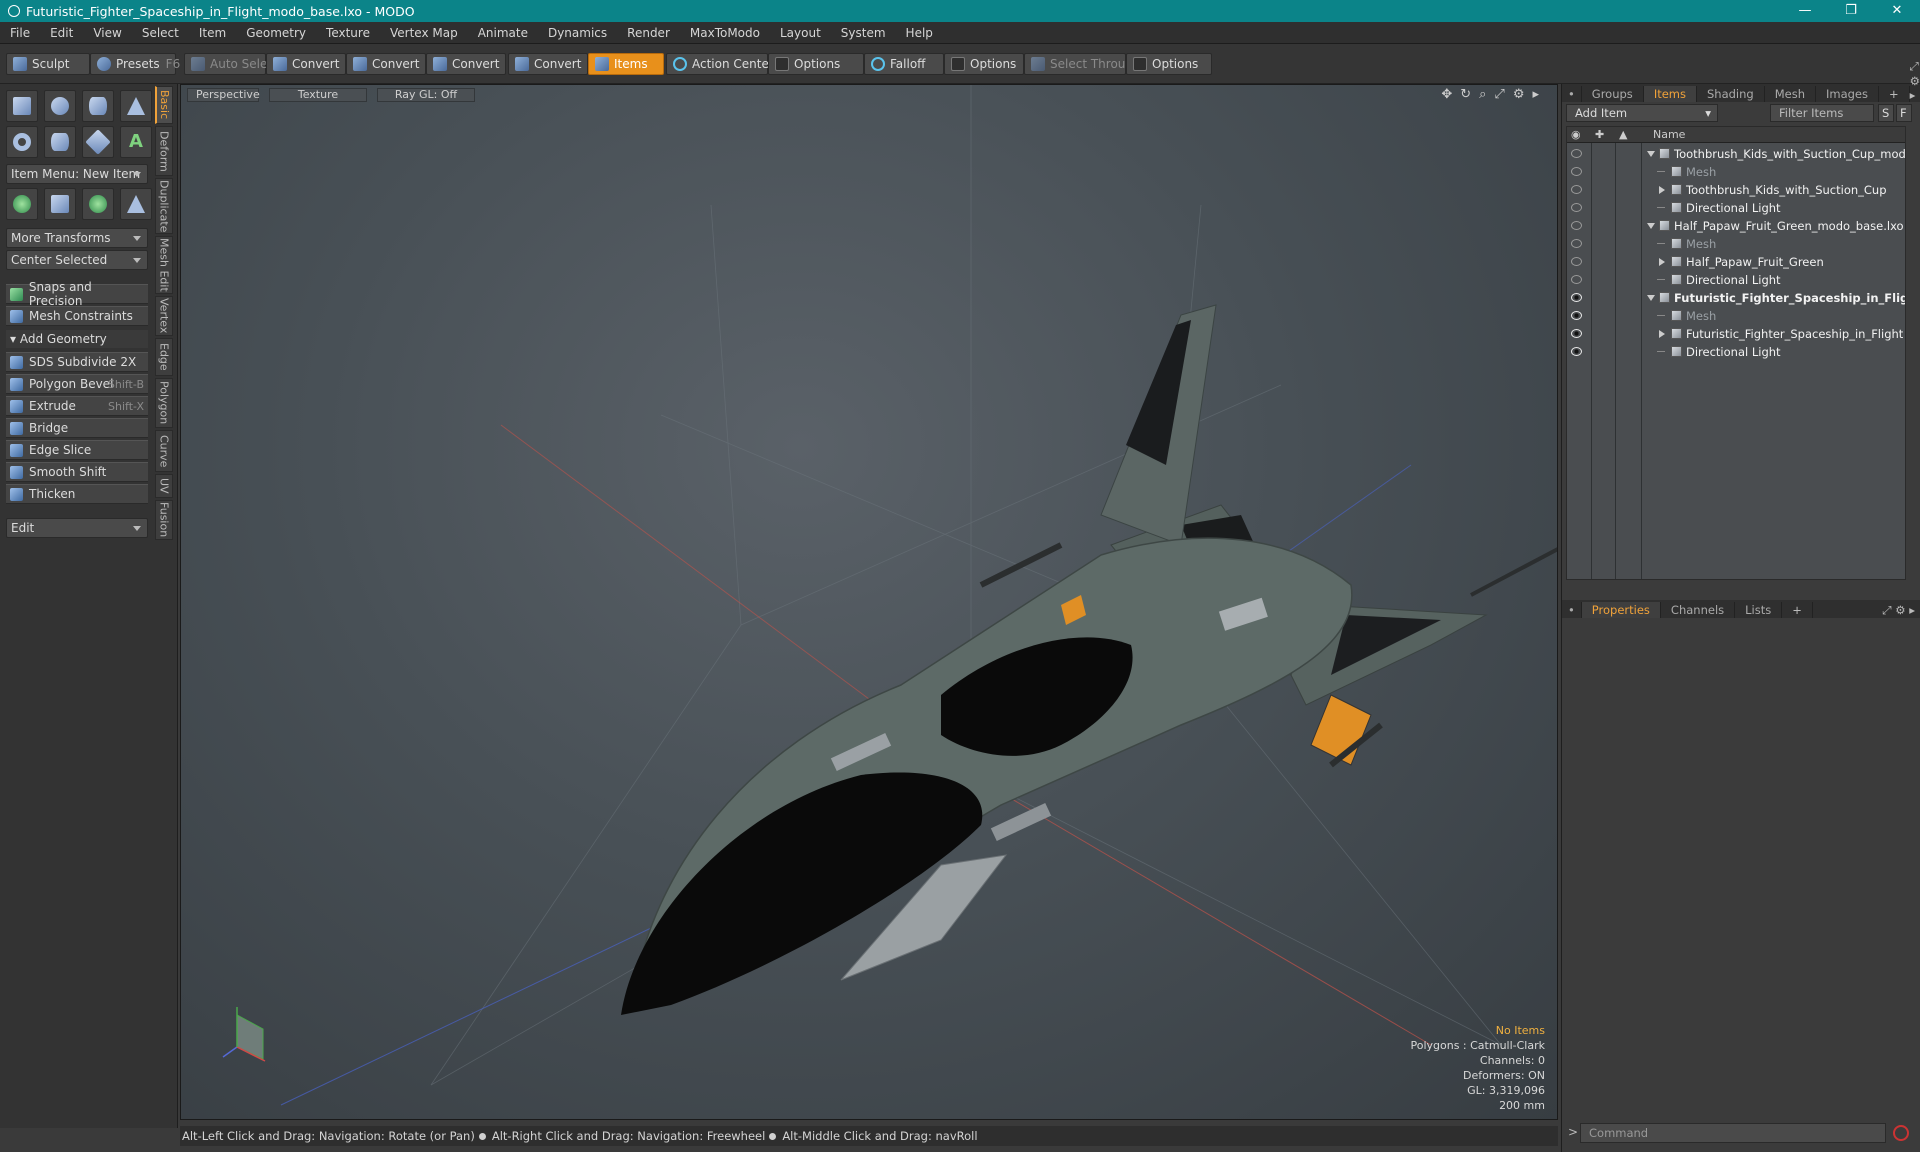  I want to click on vtab-vertex: Vertex, so click(164, 316).